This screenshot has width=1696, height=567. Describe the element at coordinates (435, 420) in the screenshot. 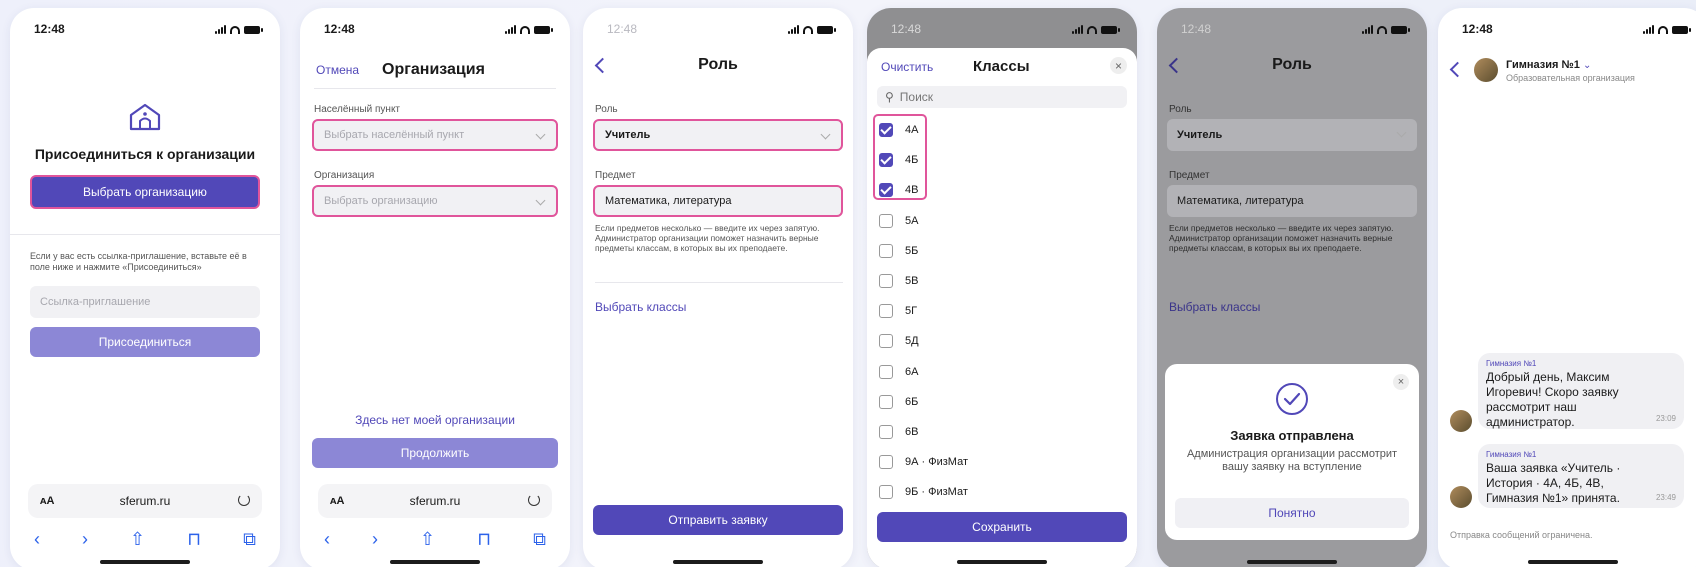

I see `no-org-link: Здесь нет моей организации` at that location.